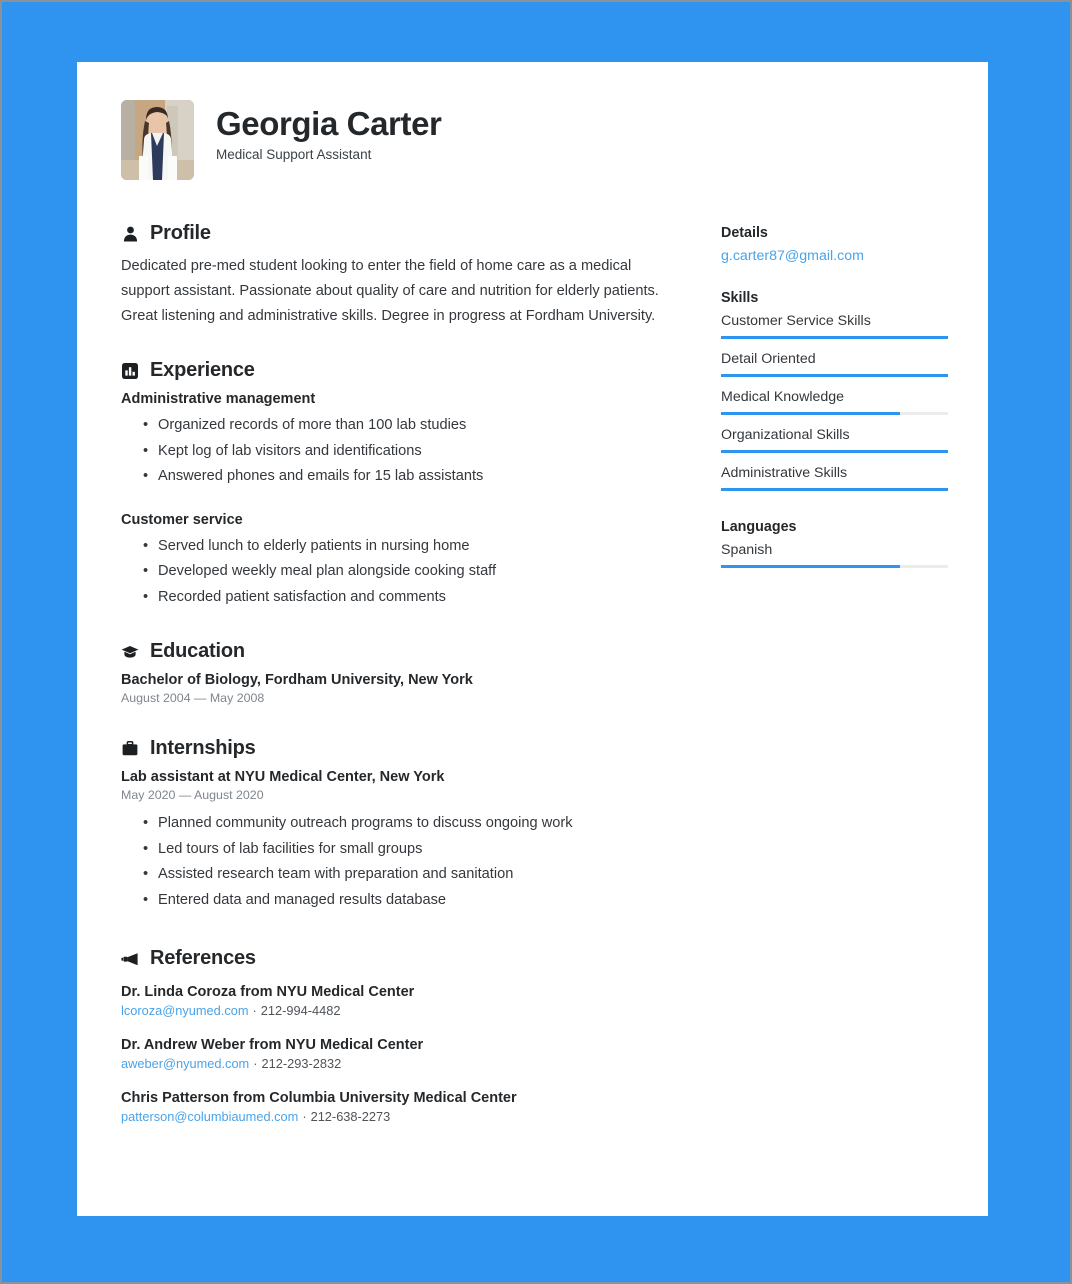  I want to click on skill-item: Customer Service Skills, so click(837, 326).